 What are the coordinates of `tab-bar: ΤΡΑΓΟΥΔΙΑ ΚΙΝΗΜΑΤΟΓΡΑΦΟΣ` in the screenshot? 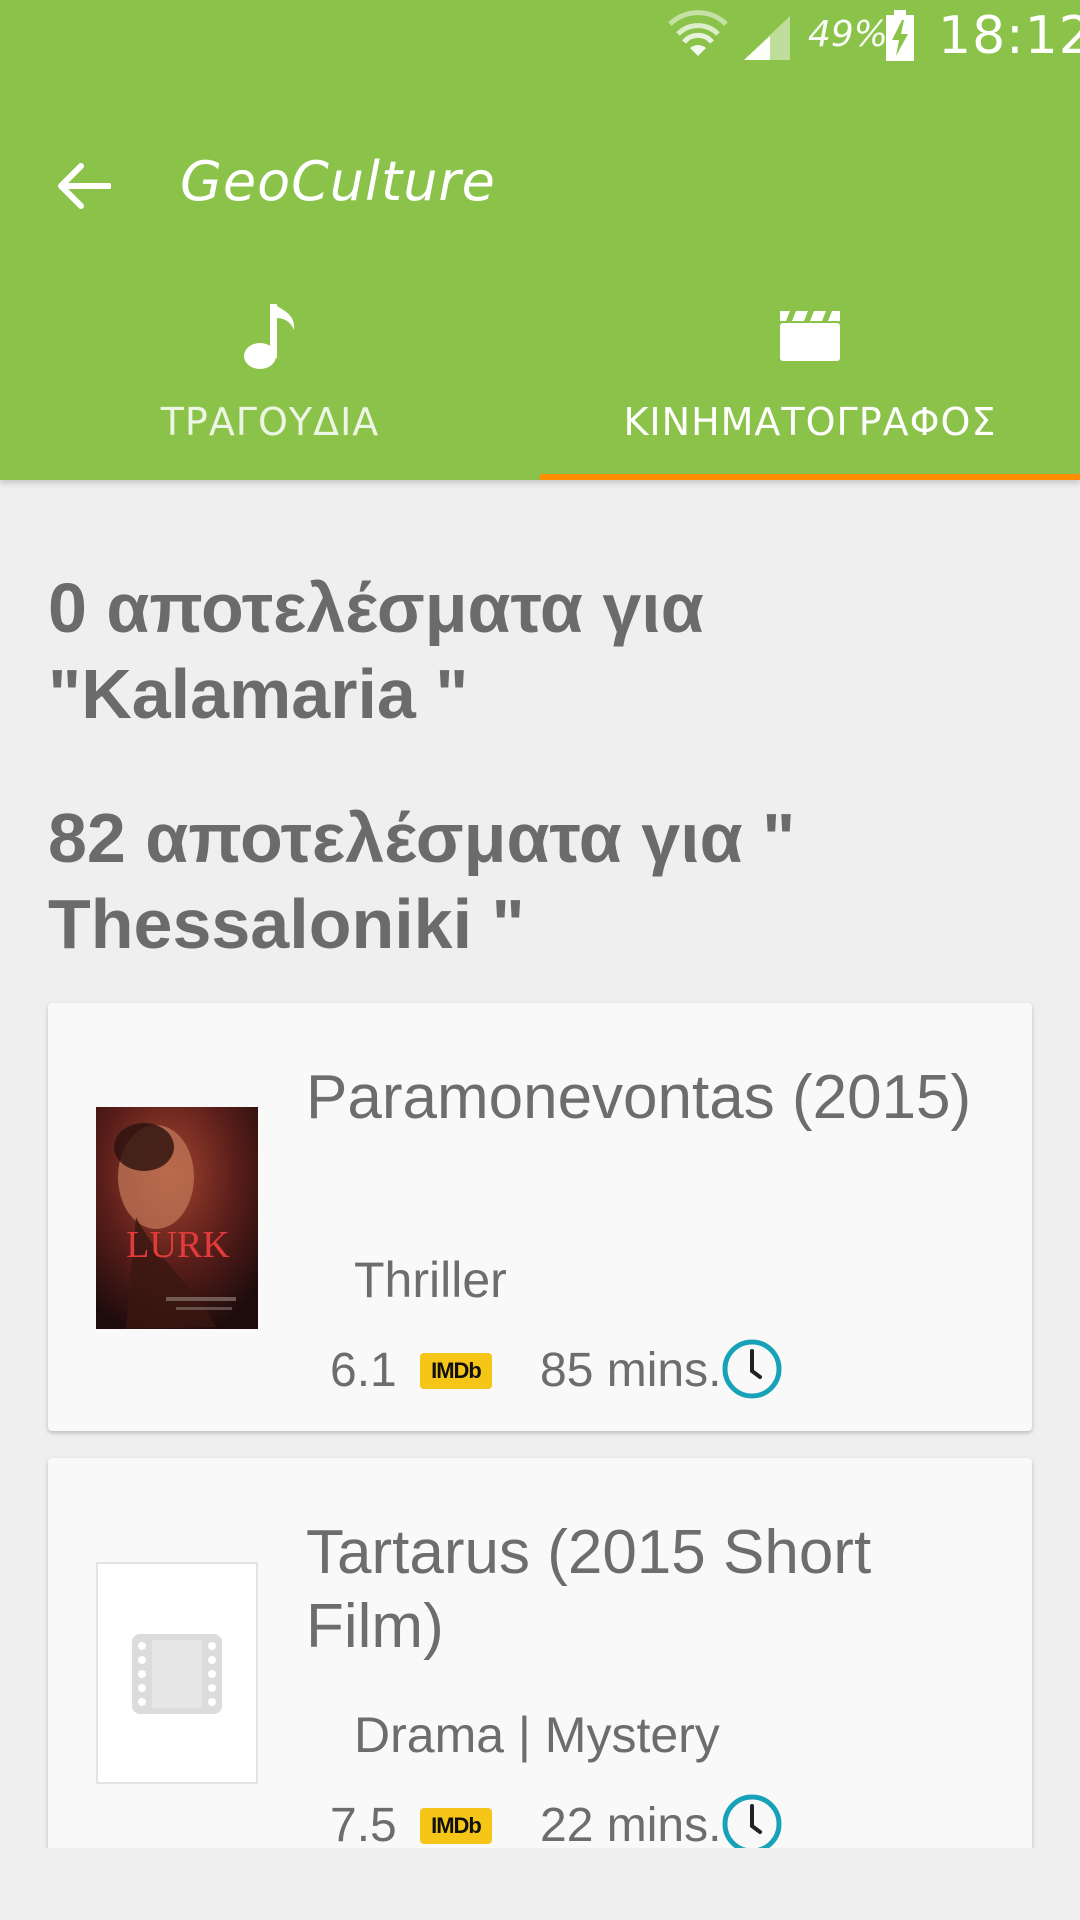 It's located at (540, 380).